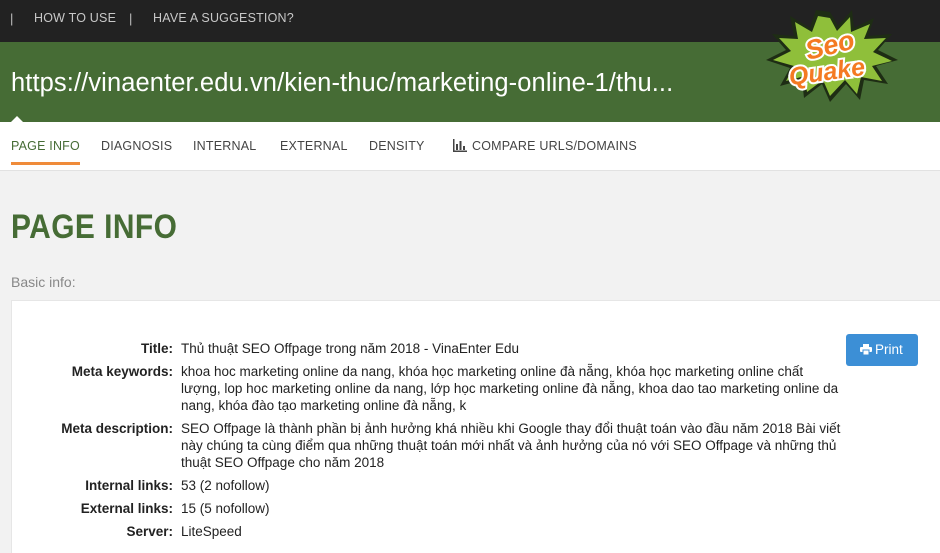 The height and width of the screenshot is (553, 940). What do you see at coordinates (889, 349) in the screenshot?
I see `print-label: Print` at bounding box center [889, 349].